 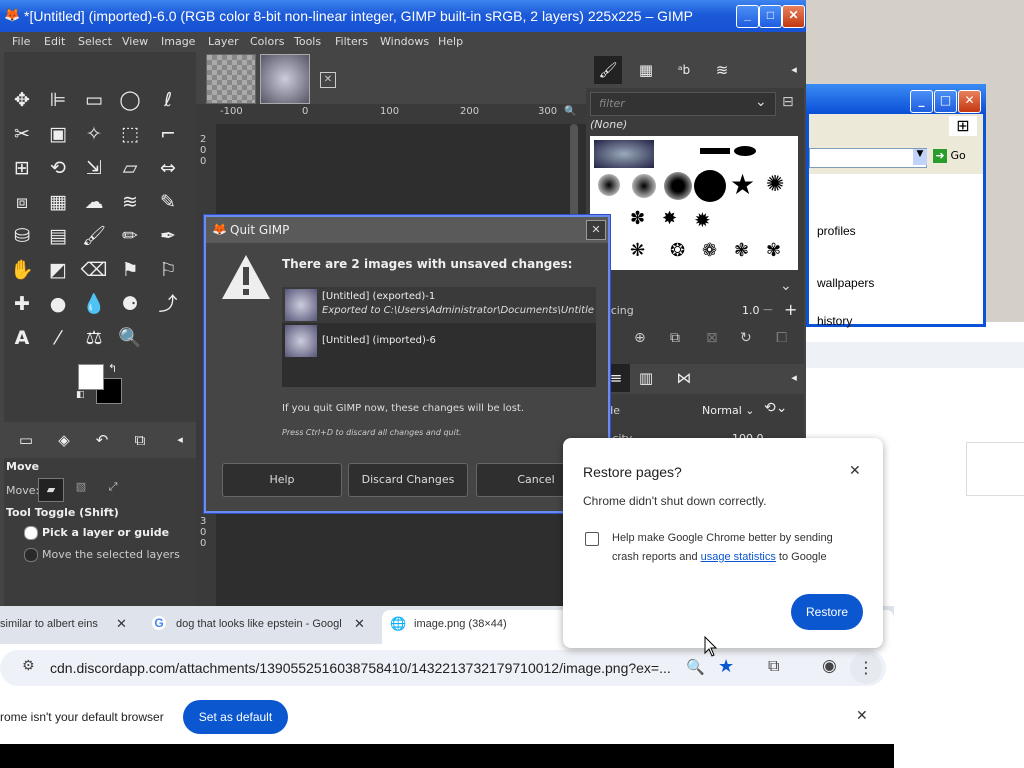 I want to click on menu-tools: Tools, so click(x=307, y=41).